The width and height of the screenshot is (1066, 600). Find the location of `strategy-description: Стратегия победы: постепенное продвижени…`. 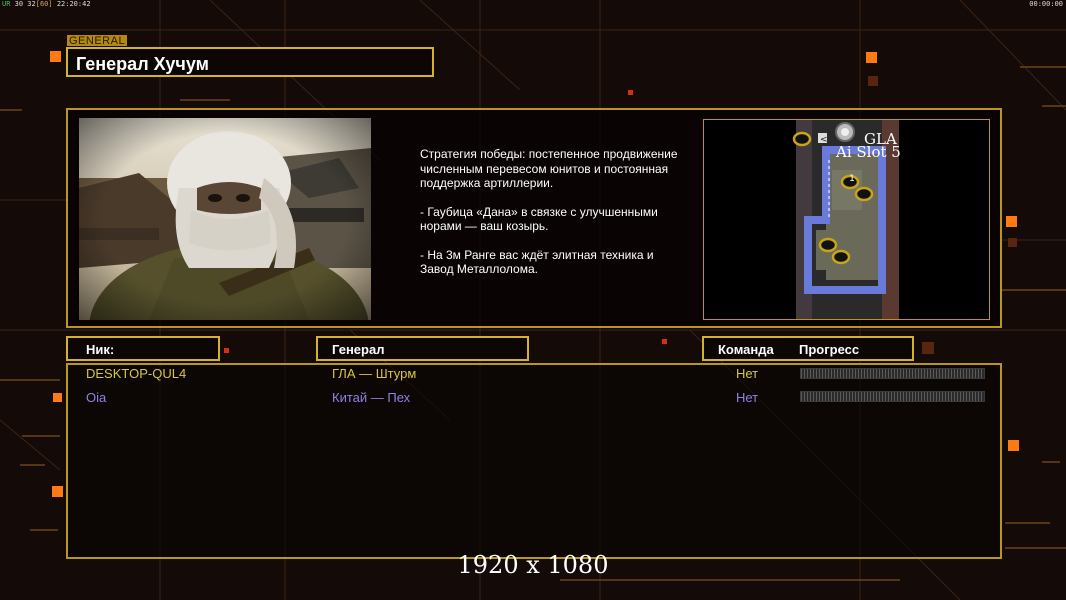

strategy-description: Стратегия победы: постепенное продвижени… is located at coordinates (550, 219).